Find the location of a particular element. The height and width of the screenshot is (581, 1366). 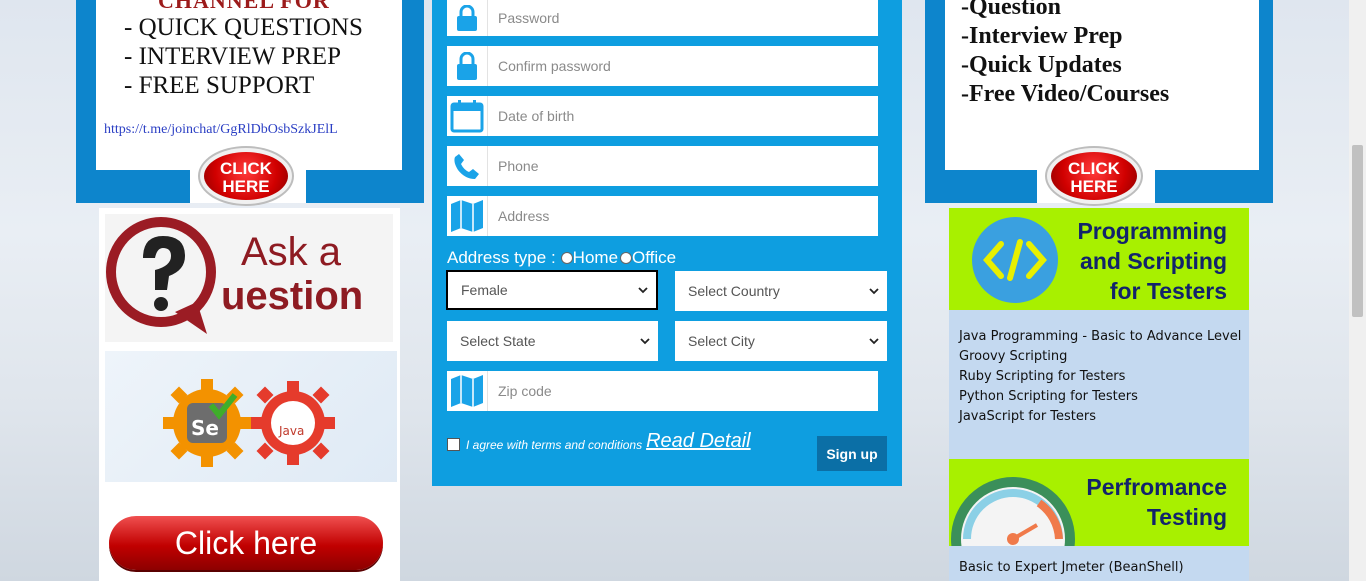

java-gear-icon: Java is located at coordinates (293, 423).